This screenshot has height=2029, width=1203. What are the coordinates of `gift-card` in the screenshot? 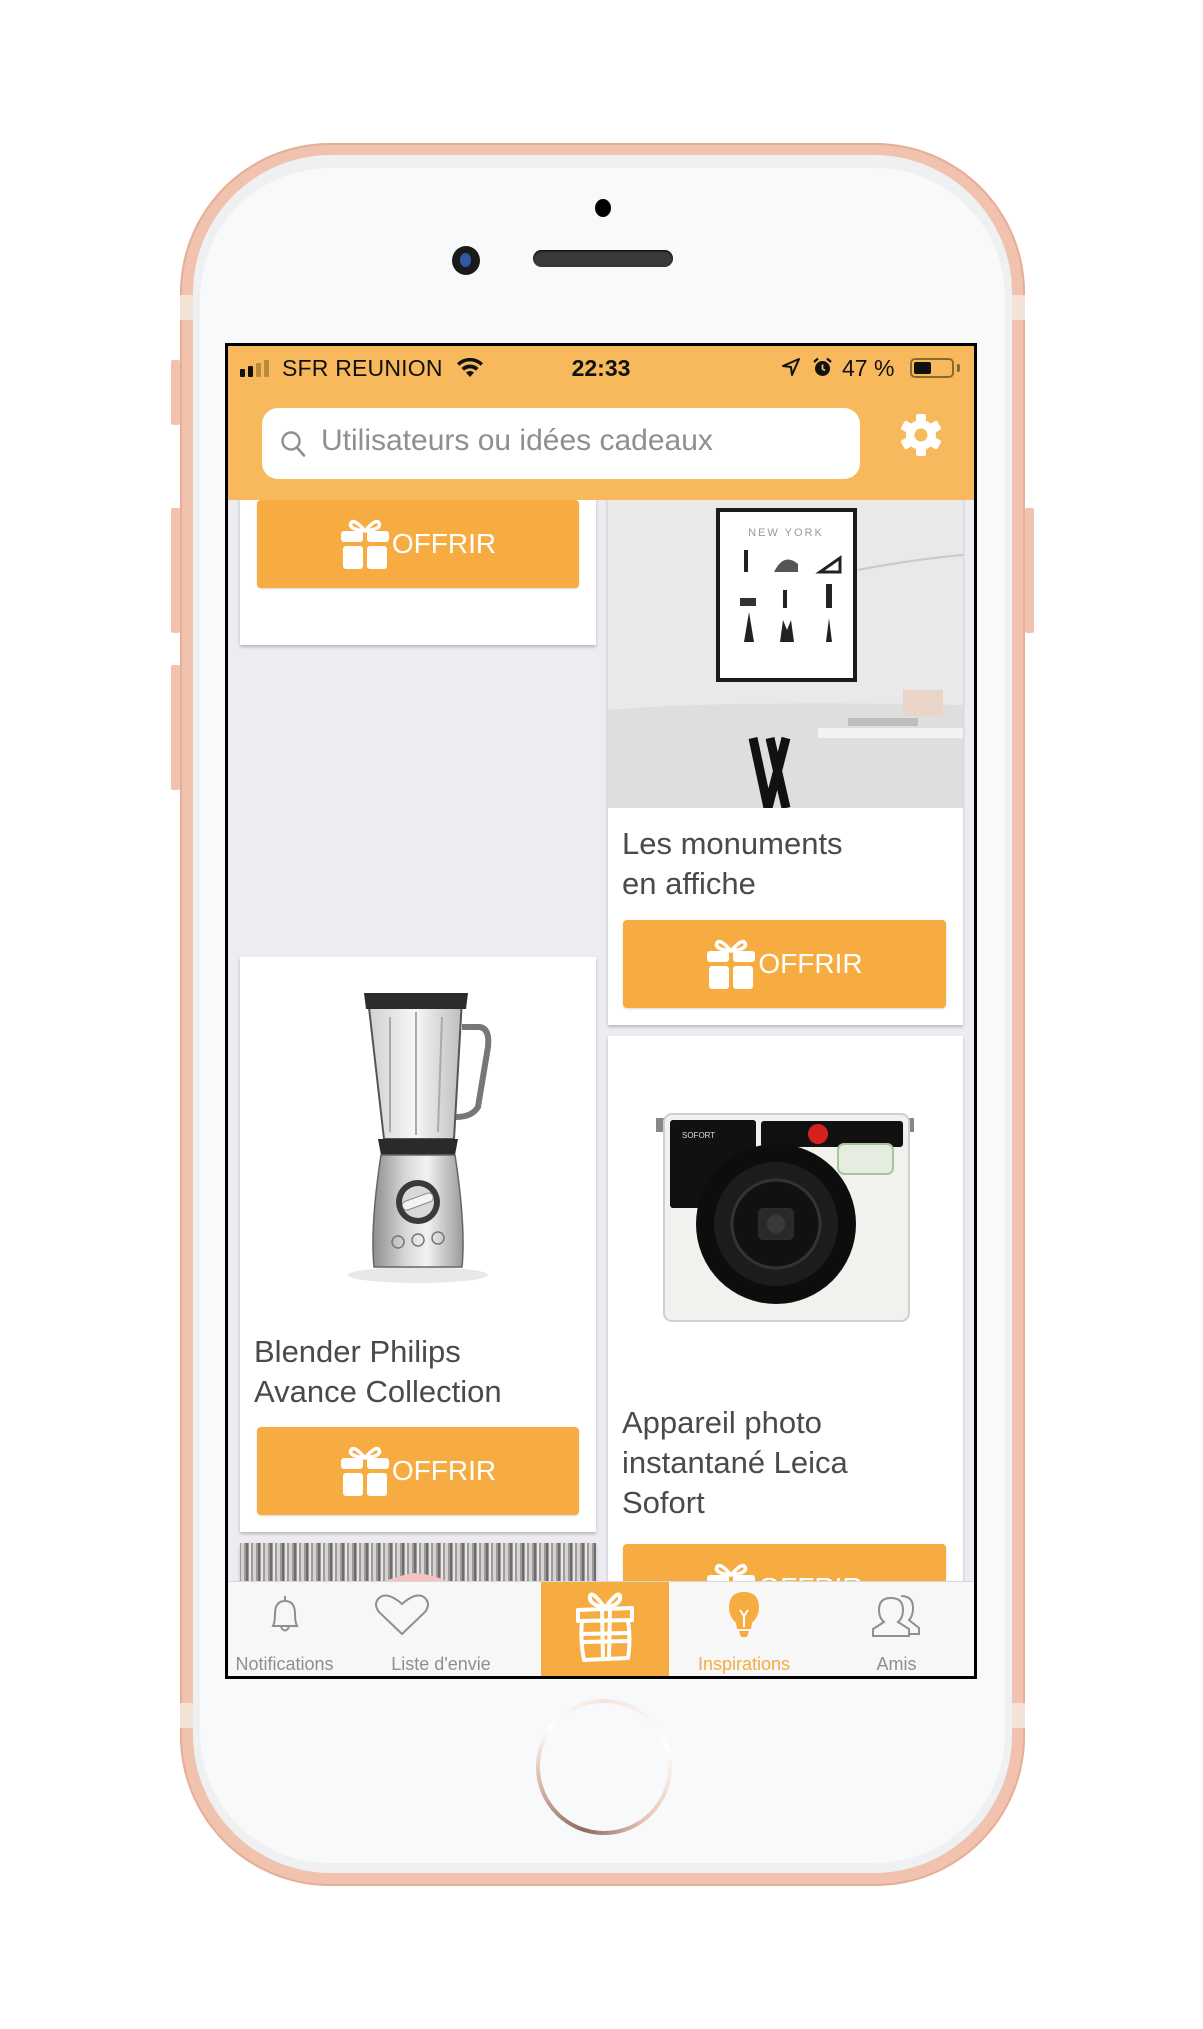 It's located at (418, 1562).